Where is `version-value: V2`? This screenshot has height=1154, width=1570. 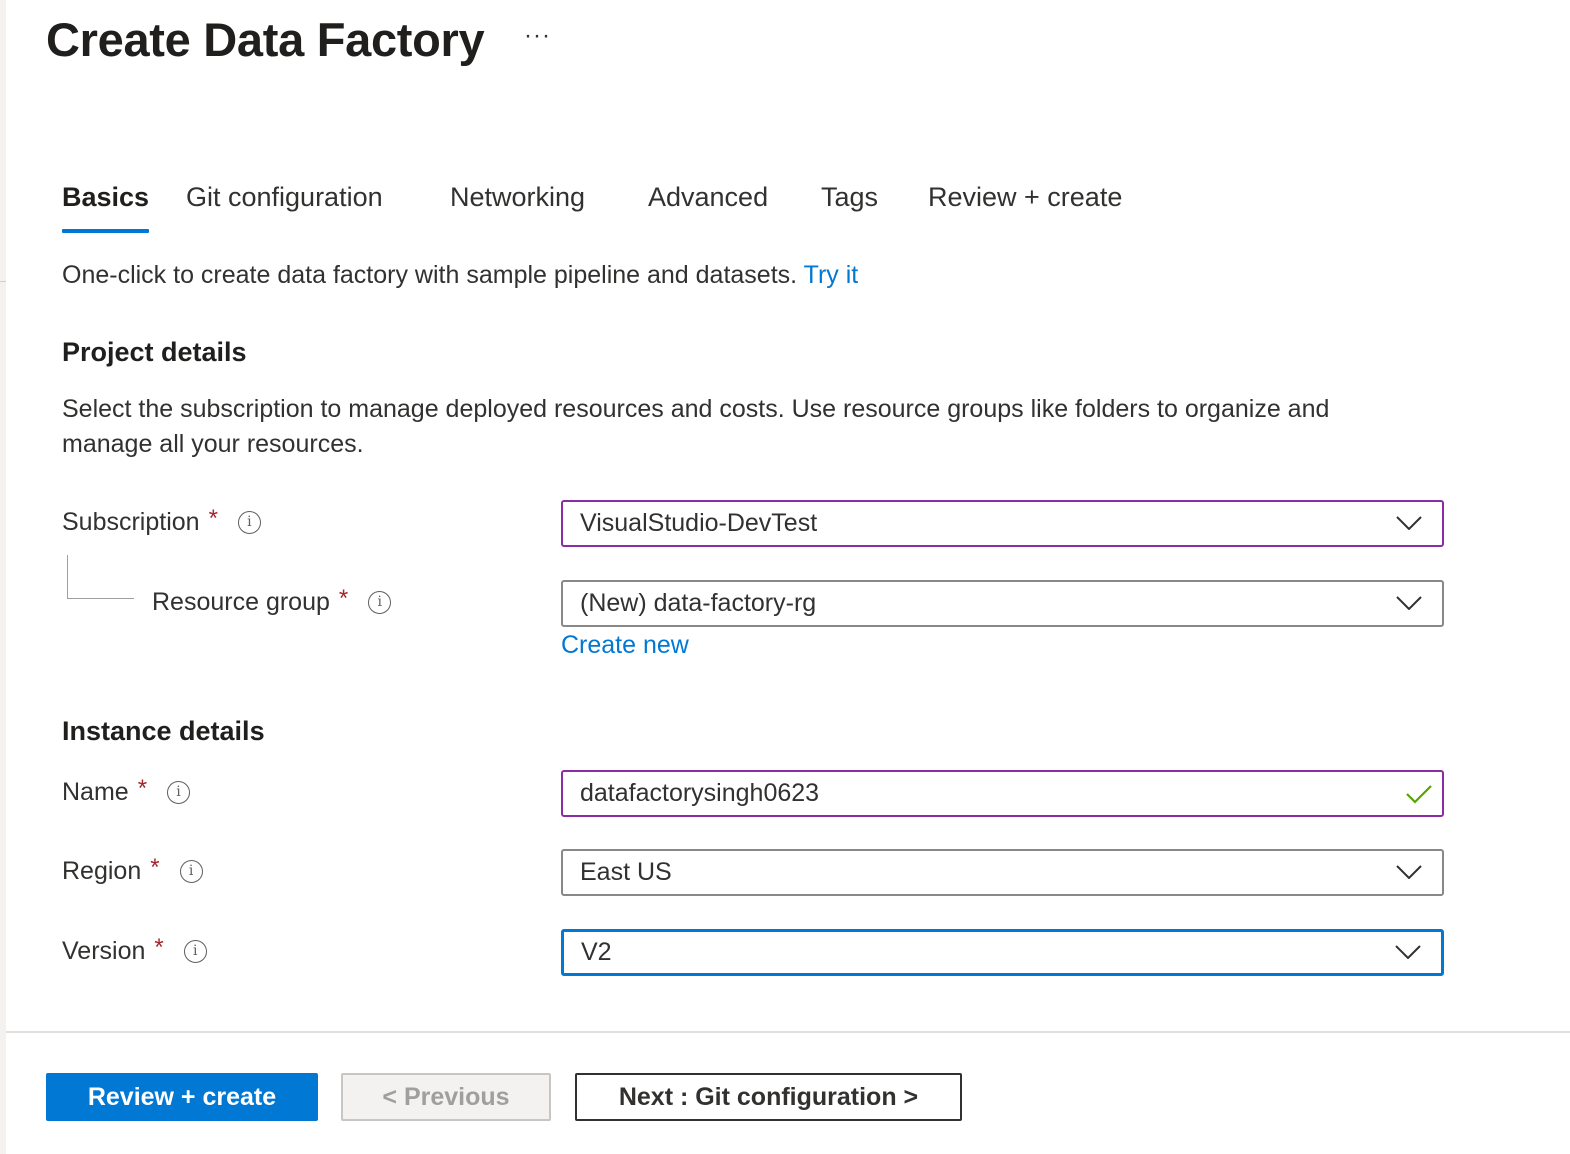 version-value: V2 is located at coordinates (596, 952).